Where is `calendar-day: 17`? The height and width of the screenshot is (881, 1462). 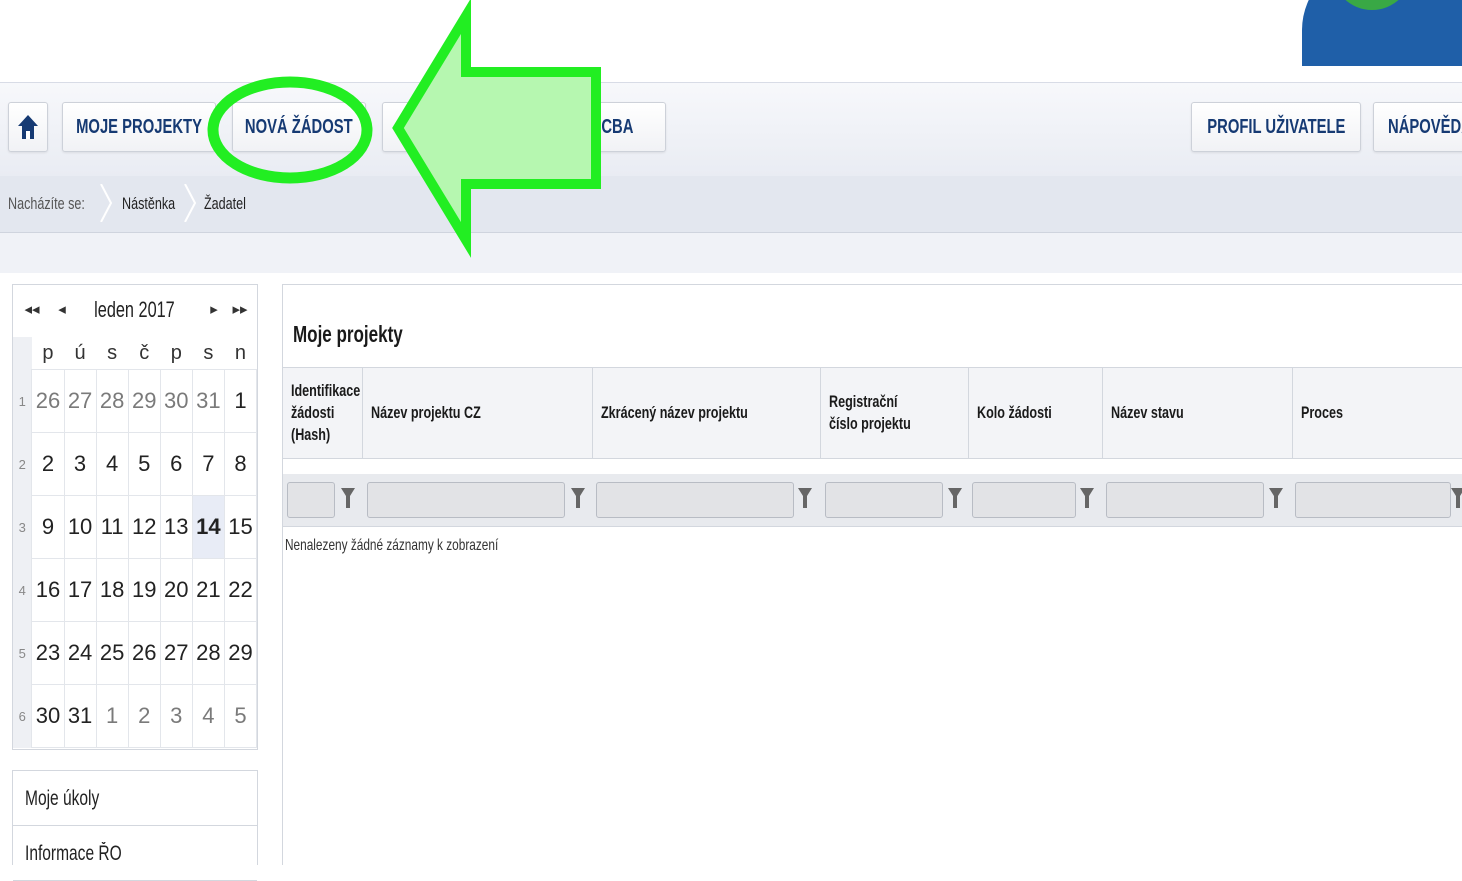 calendar-day: 17 is located at coordinates (80, 590).